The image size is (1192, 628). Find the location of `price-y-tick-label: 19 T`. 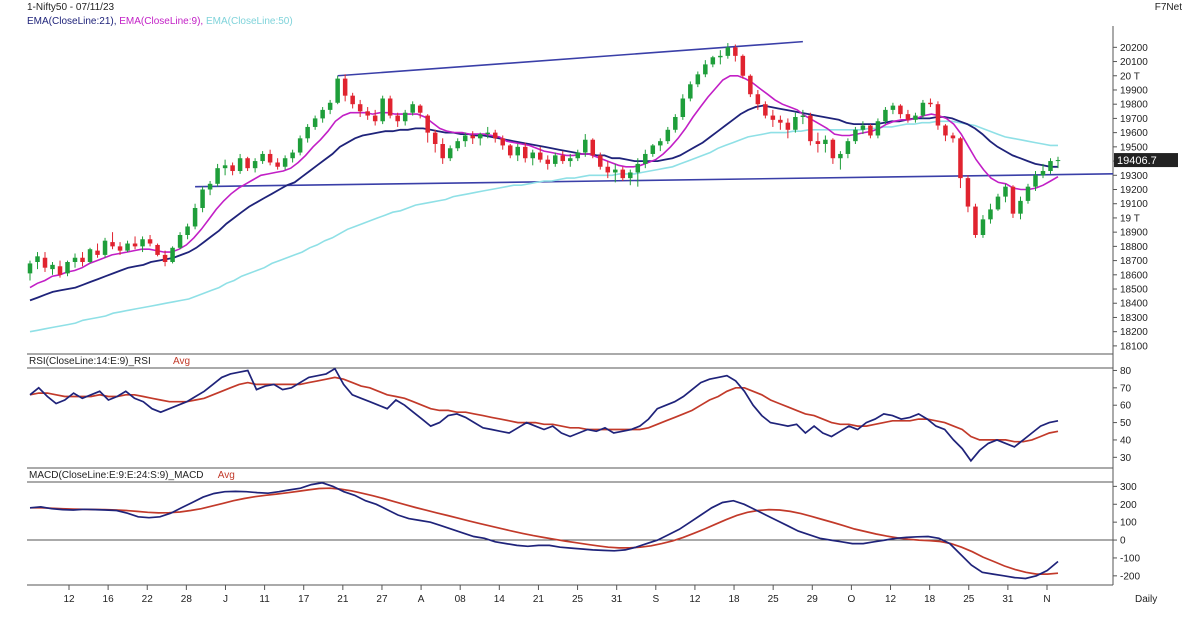

price-y-tick-label: 19 T is located at coordinates (1130, 218).